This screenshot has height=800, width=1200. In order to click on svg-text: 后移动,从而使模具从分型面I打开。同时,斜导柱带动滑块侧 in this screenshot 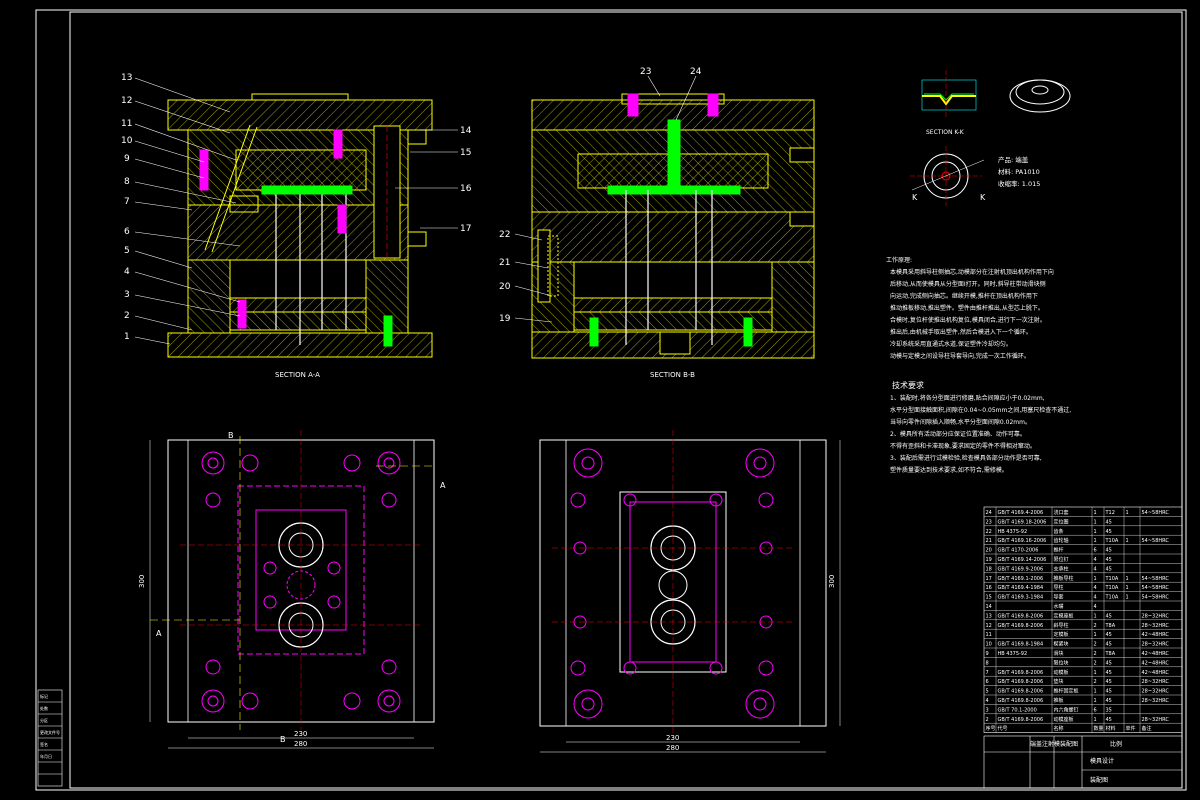, I will do `click(968, 284)`.